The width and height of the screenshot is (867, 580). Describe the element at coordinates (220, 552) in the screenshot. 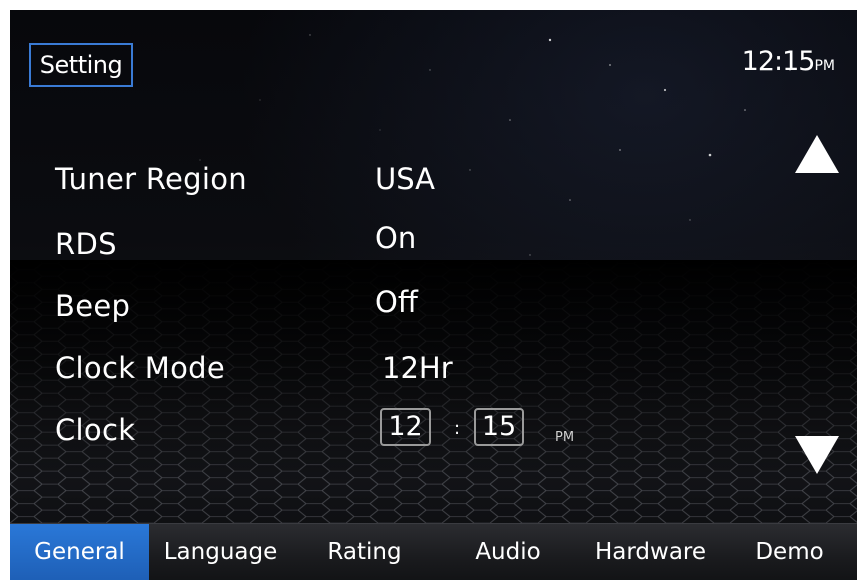

I see `tab-language: Language` at that location.